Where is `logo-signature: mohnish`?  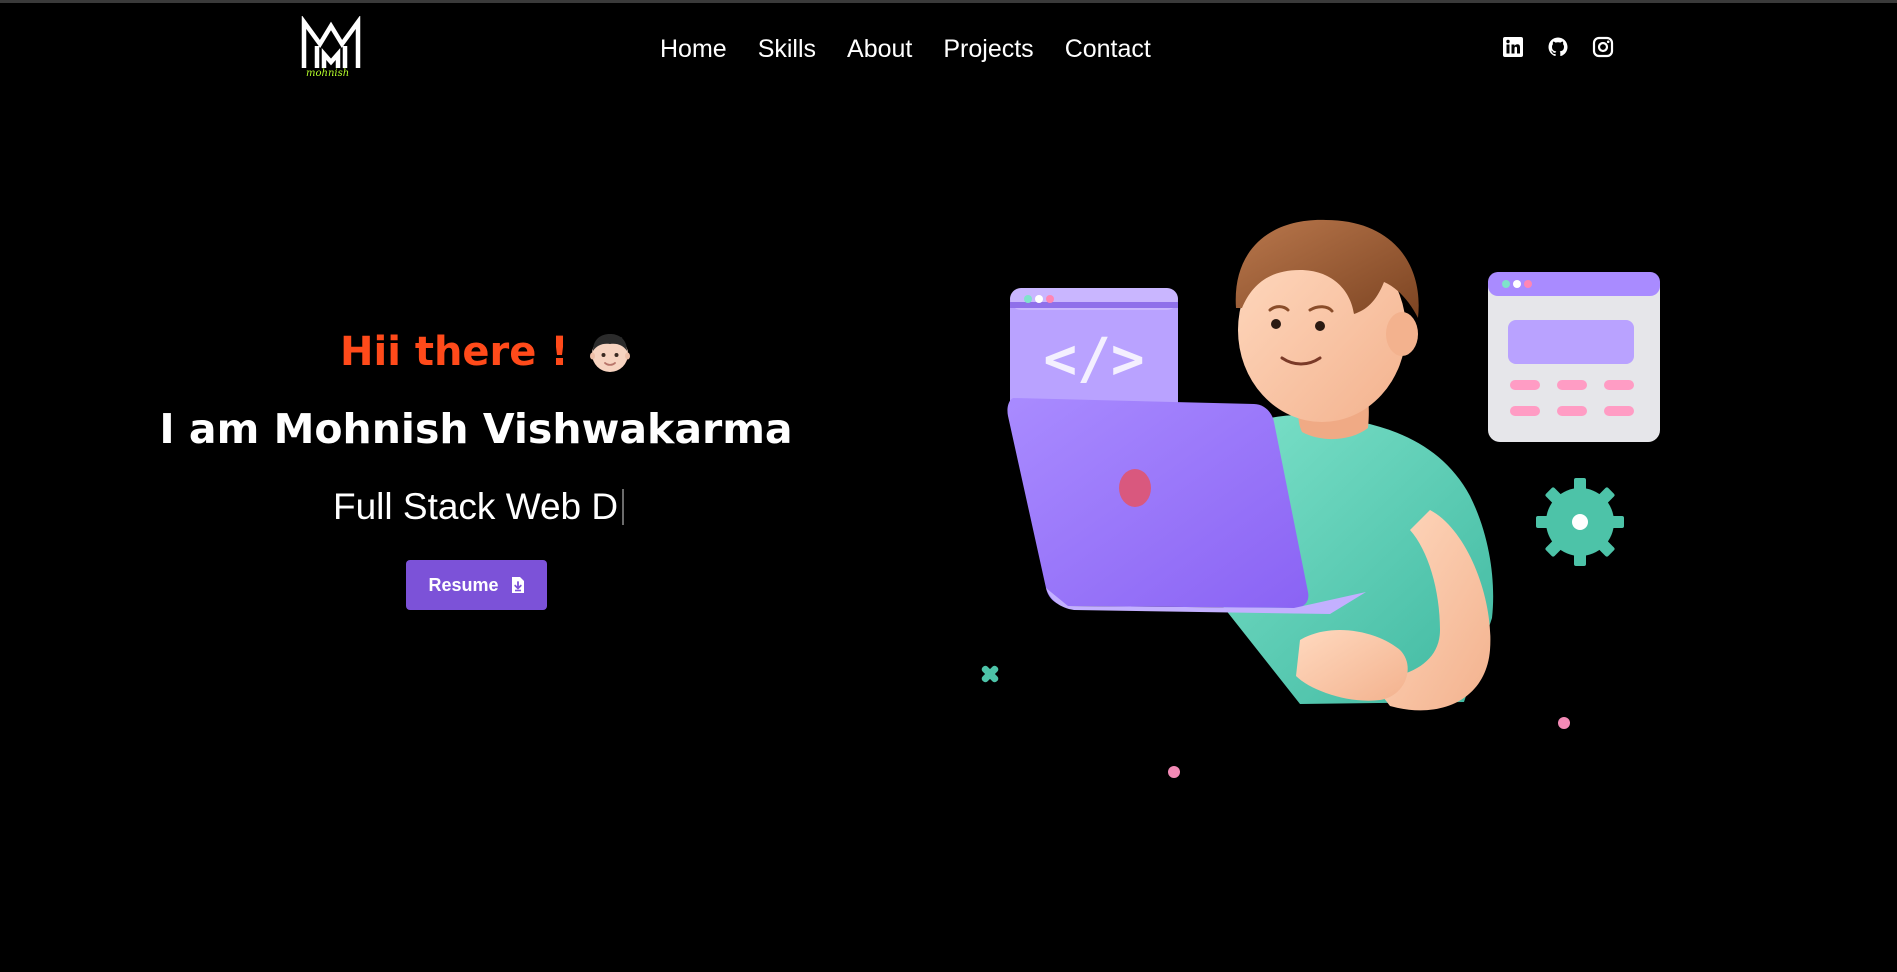
logo-signature: mohnish is located at coordinates (328, 73).